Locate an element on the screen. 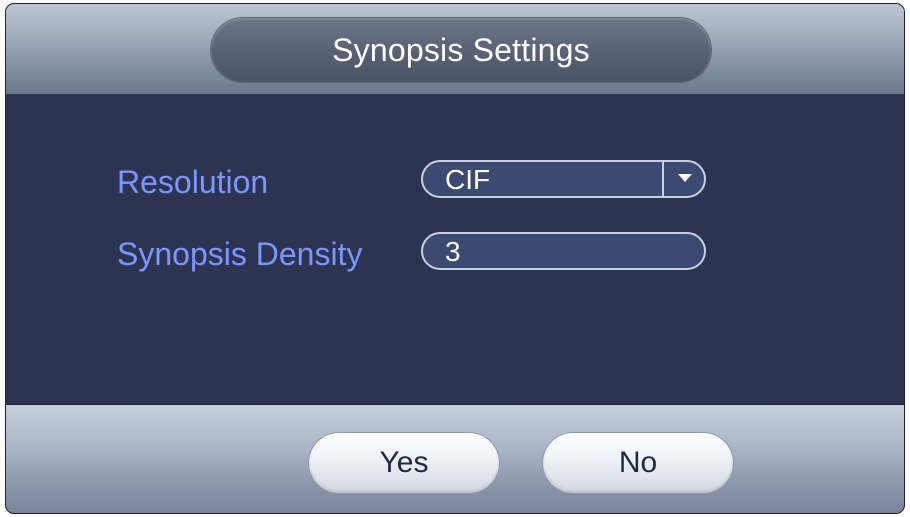 The image size is (910, 517). synopsis-density-input: 3 is located at coordinates (563, 251).